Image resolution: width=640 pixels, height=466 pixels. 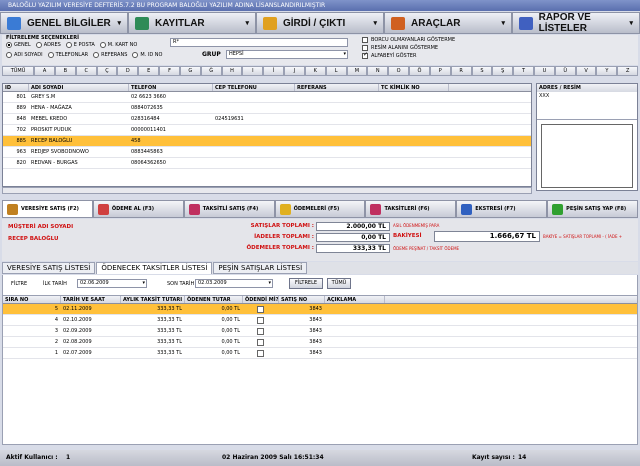 What do you see at coordinates (408, 48) in the screenshot?
I see `filter-checkbox: RESİM ALANINI GÖSTERME` at bounding box center [408, 48].